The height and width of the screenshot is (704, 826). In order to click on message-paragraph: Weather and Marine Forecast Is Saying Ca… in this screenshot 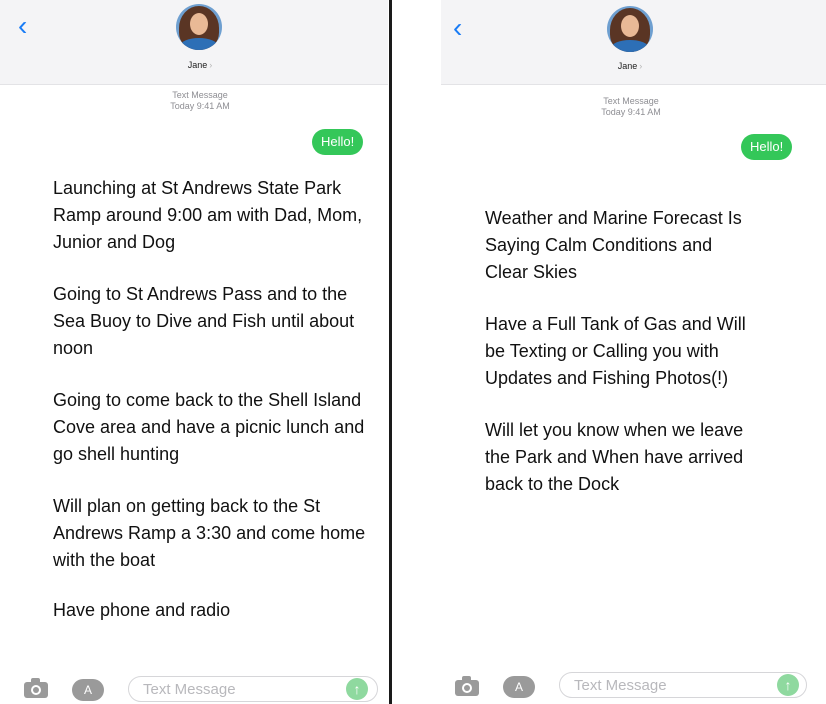, I will do `click(613, 245)`.